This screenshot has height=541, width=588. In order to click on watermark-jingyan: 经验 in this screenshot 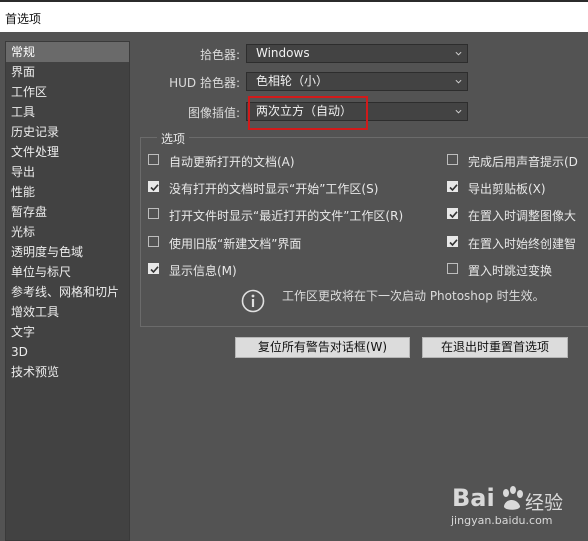, I will do `click(544, 503)`.